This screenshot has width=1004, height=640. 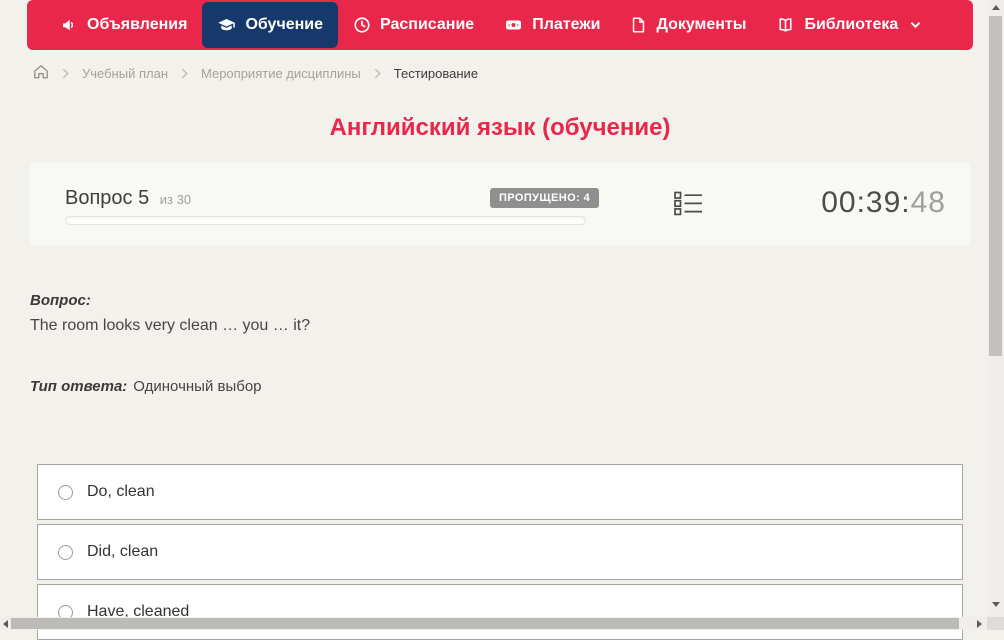 What do you see at coordinates (995, 186) in the screenshot?
I see `vertical-scroll-thumb` at bounding box center [995, 186].